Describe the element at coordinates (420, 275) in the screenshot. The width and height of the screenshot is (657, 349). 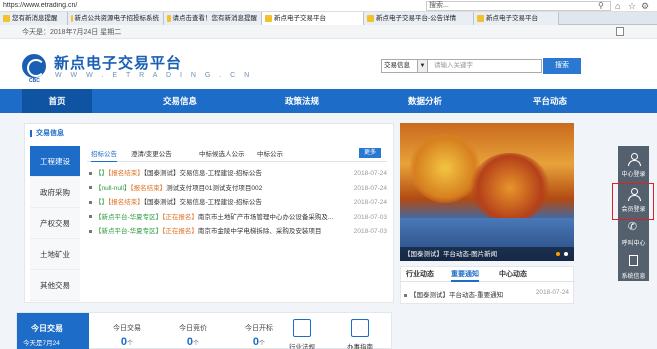
I see `tab-industry-news: 行业动态` at that location.